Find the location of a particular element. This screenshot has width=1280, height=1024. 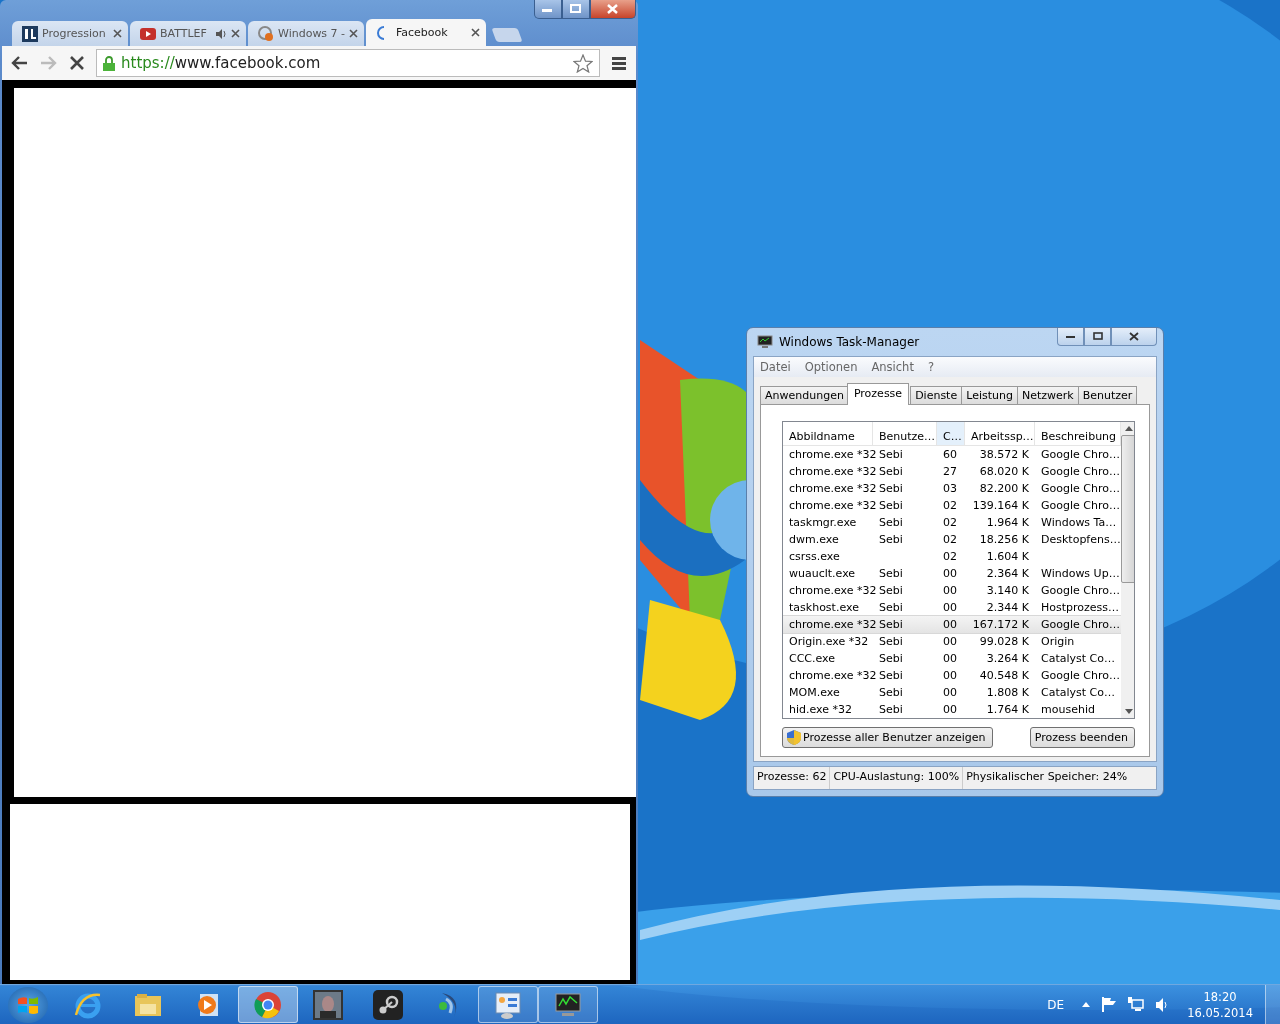

status-text: CPU-Auslastung: 100% is located at coordinates (897, 778).